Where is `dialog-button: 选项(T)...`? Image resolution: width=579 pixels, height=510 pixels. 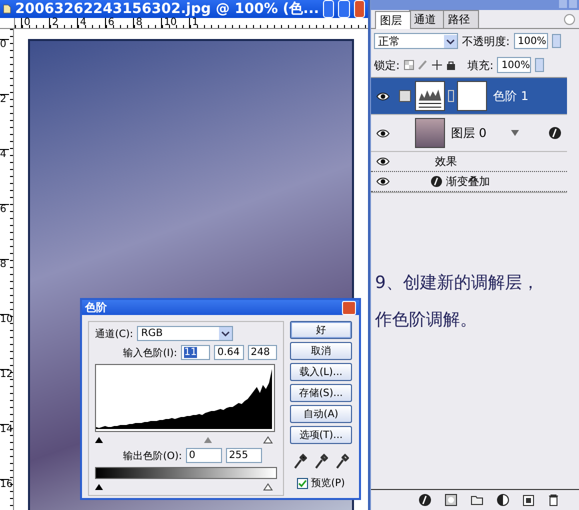 dialog-button: 选项(T)... is located at coordinates (321, 435).